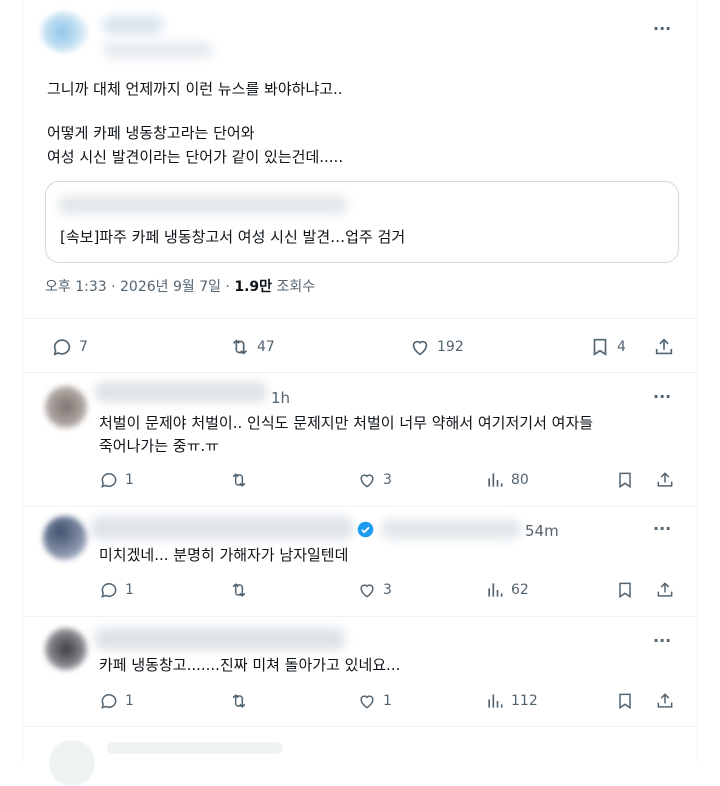 This screenshot has width=720, height=786. Describe the element at coordinates (195, 748) in the screenshot. I see `skeleton-line` at that location.